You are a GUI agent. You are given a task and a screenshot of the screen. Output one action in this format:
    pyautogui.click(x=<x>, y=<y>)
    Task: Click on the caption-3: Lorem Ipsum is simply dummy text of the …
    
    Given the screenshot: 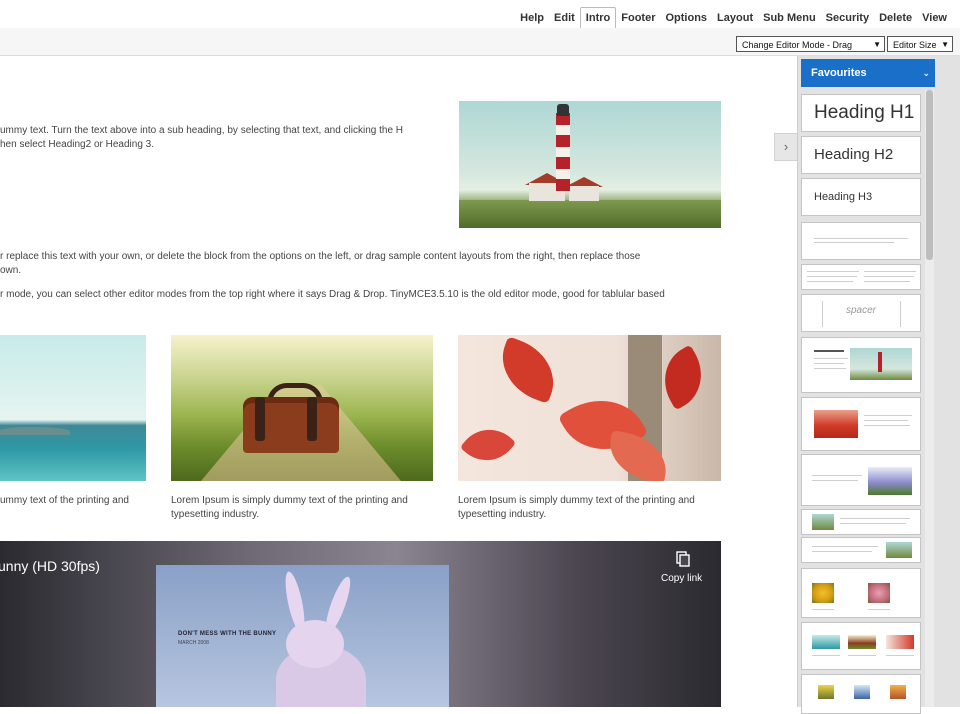 What is the action you would take?
    pyautogui.click(x=590, y=508)
    